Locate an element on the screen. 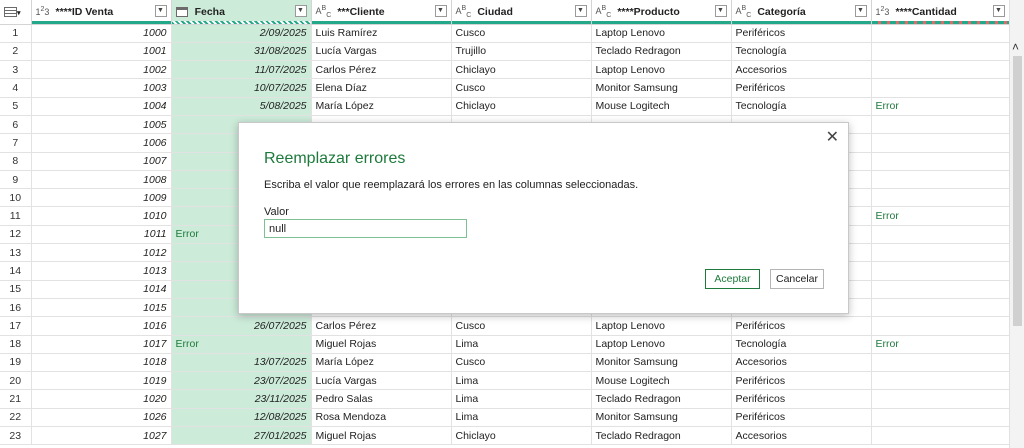 The image size is (1024, 448). cell-fecha: 12/08/2025 is located at coordinates (241, 418).